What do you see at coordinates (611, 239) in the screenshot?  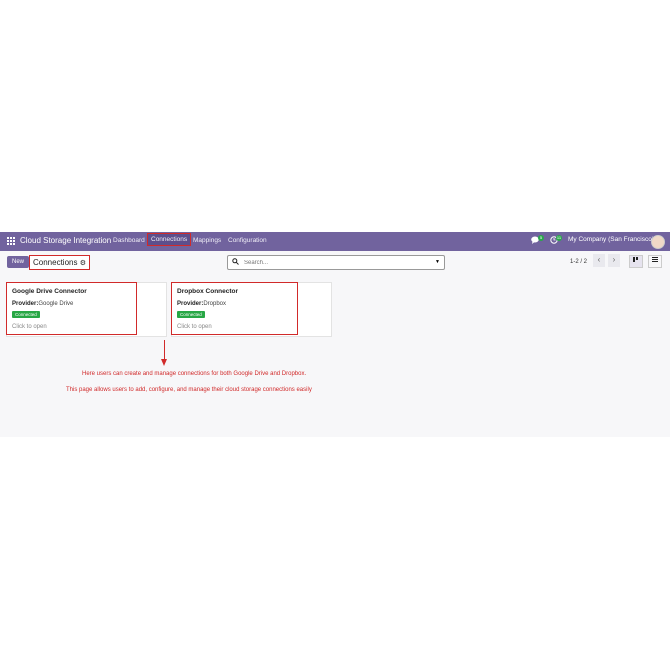 I see `company-switcher: My Company (San Francisco)` at bounding box center [611, 239].